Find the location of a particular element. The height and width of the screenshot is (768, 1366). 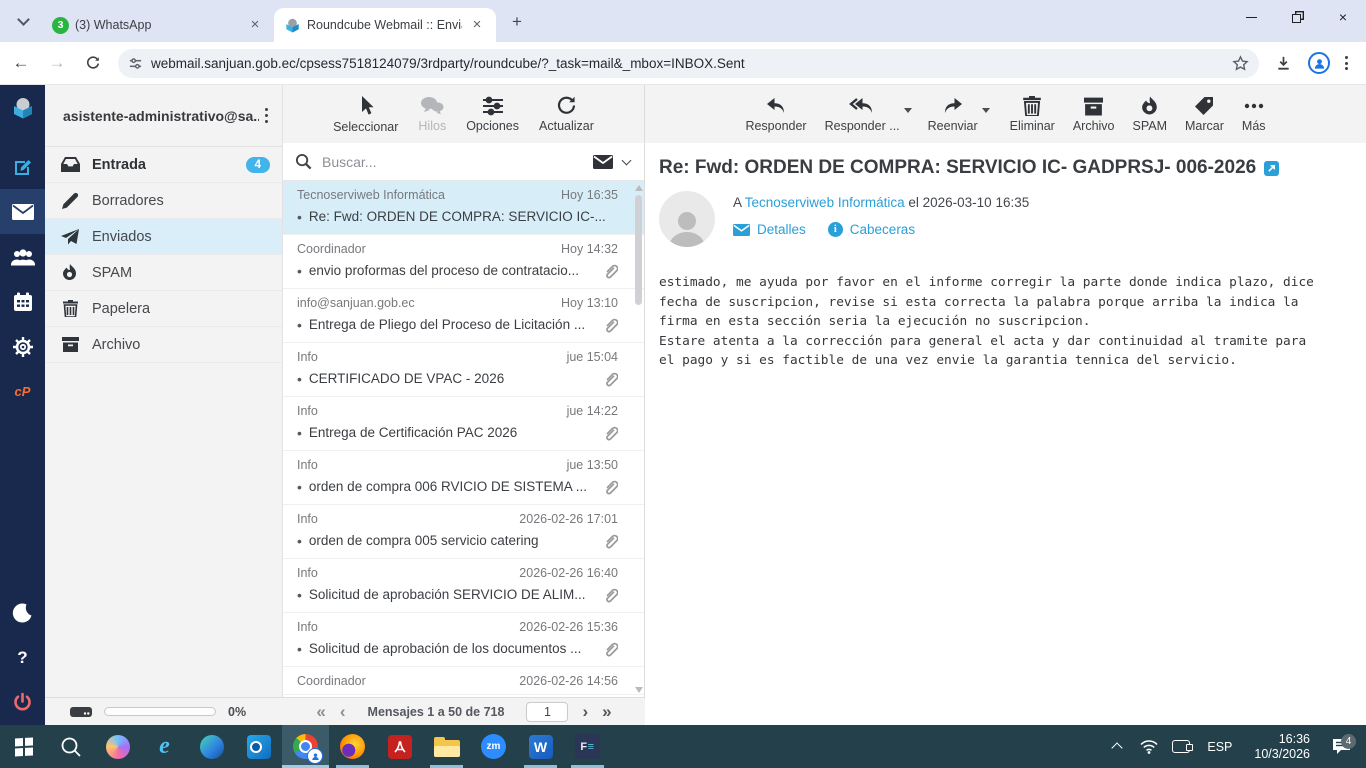

reload-button is located at coordinates (93, 63).